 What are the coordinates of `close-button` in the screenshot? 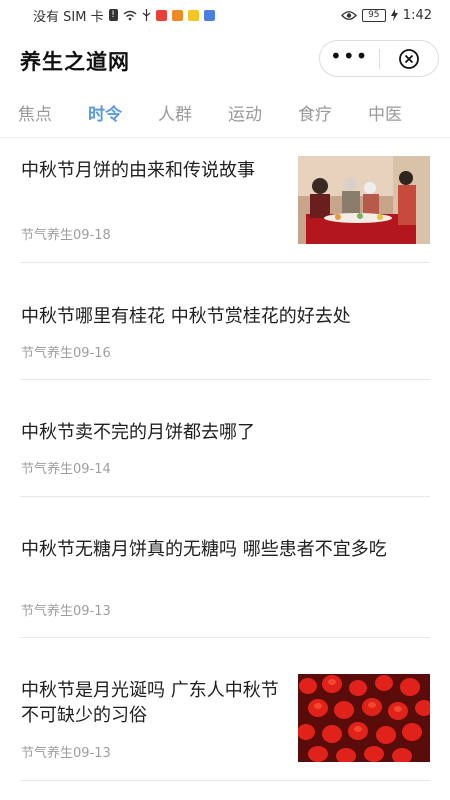 It's located at (409, 58).